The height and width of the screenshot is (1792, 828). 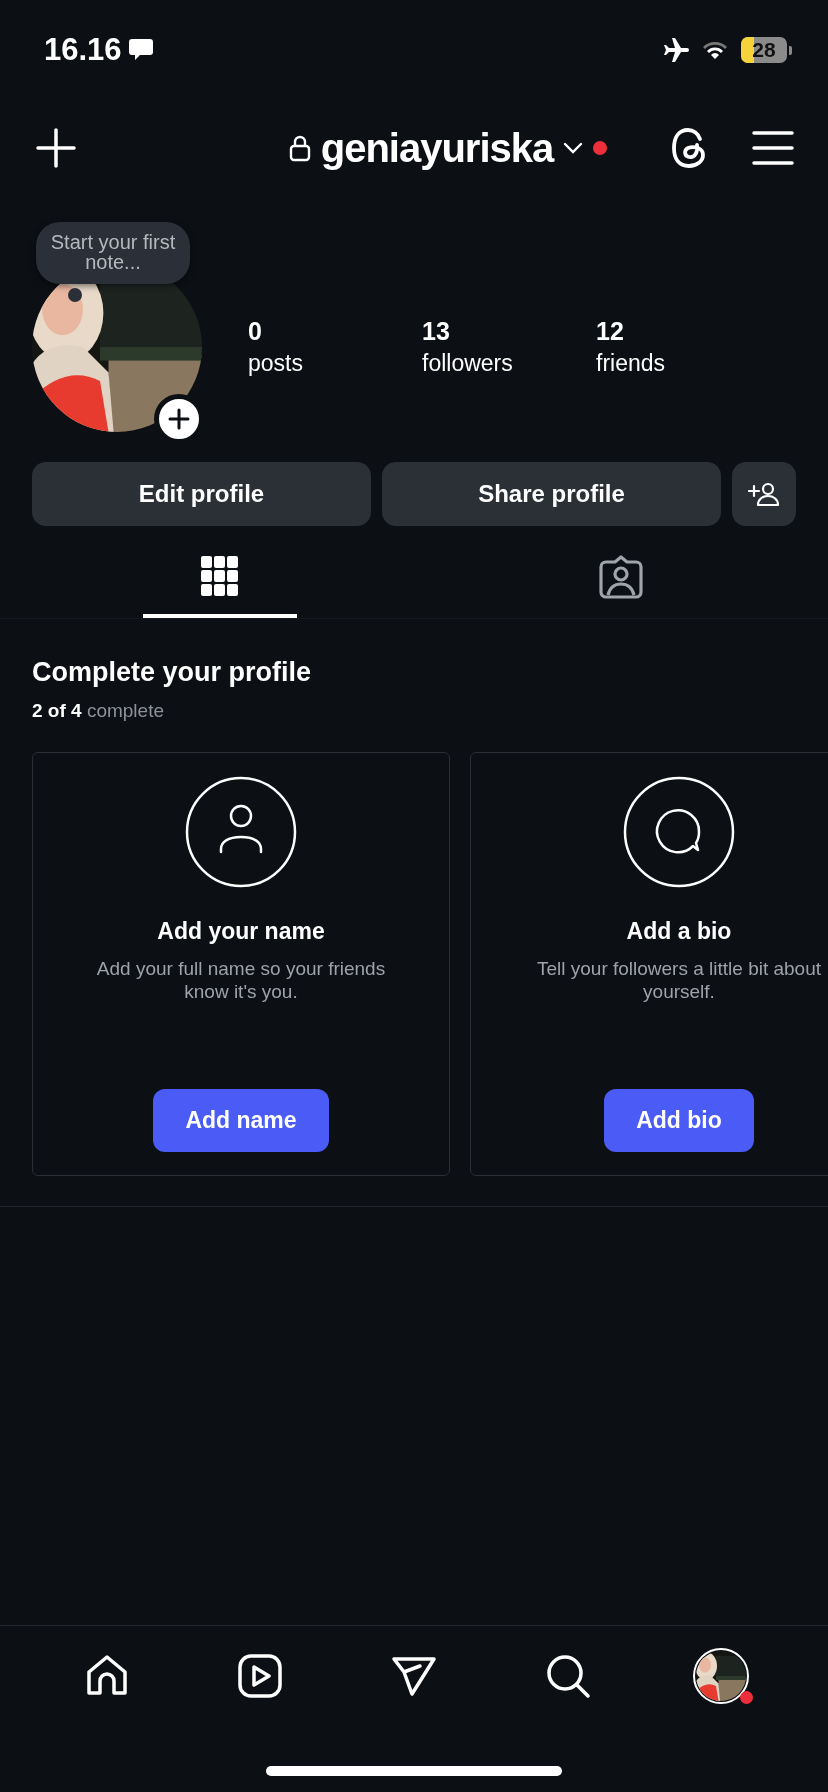 I want to click on profile-tab-avatar, so click(x=721, y=1676).